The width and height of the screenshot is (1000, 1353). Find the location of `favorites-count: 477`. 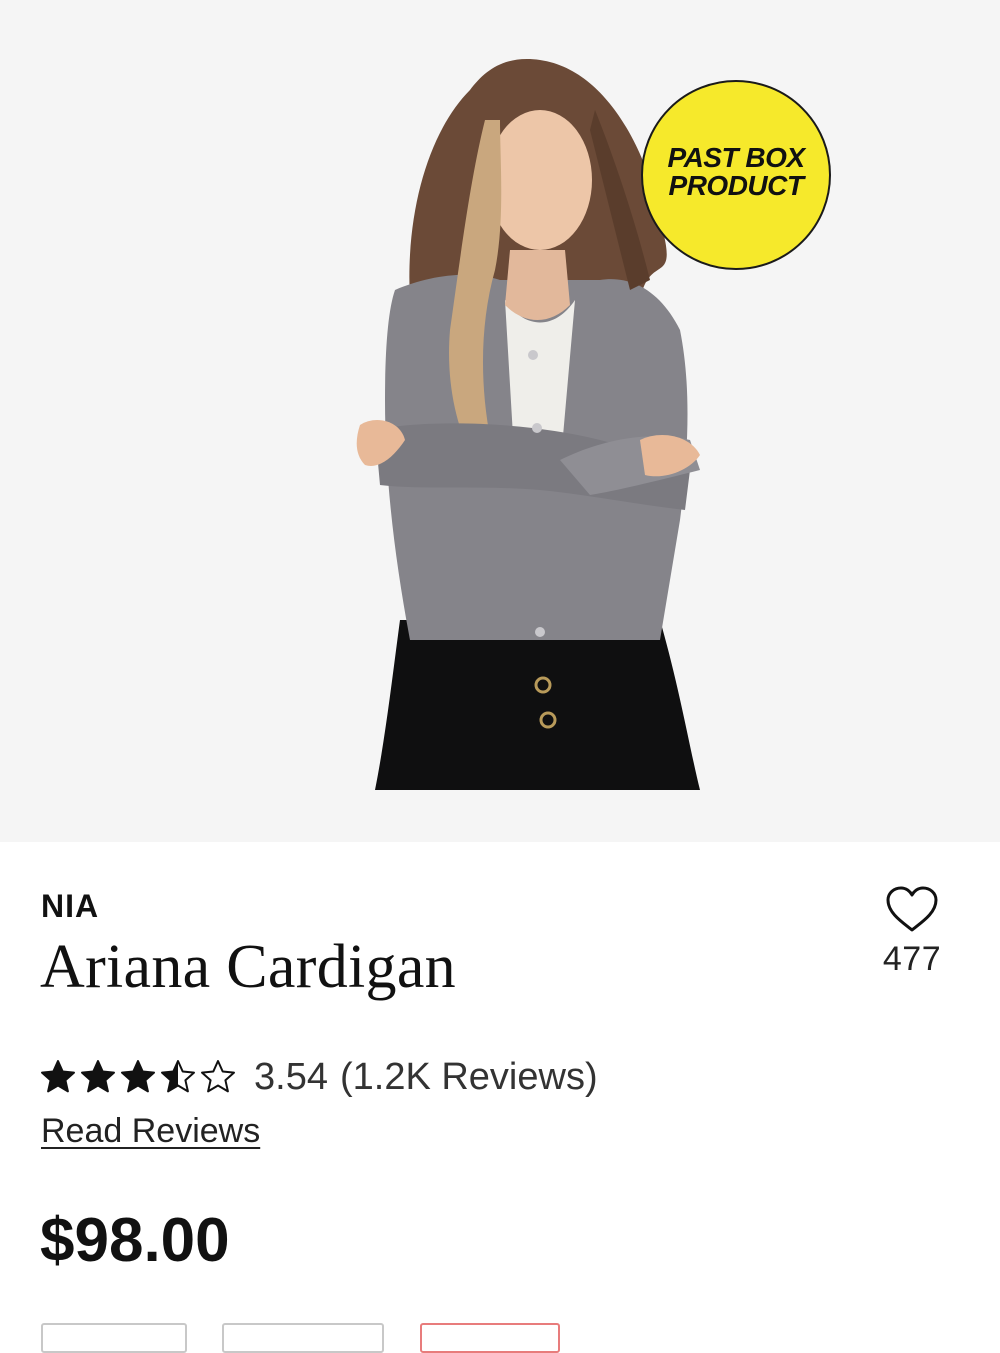

favorites-count: 477 is located at coordinates (912, 959).